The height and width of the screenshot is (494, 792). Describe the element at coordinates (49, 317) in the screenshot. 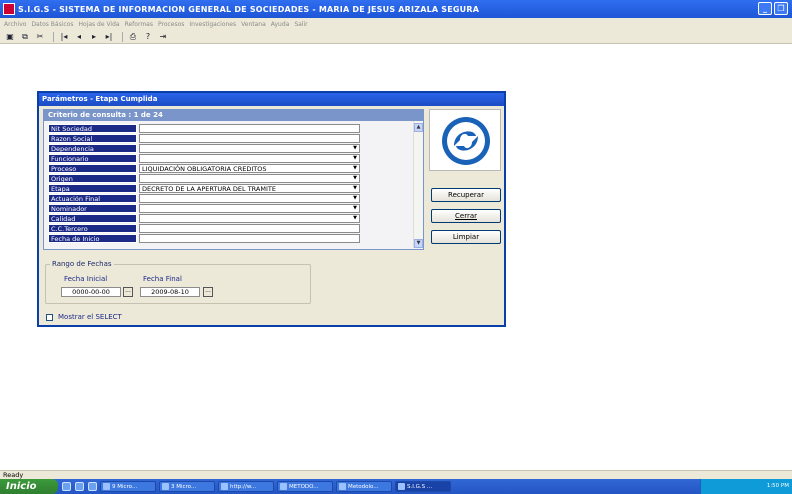

I see `checkbox-box` at that location.